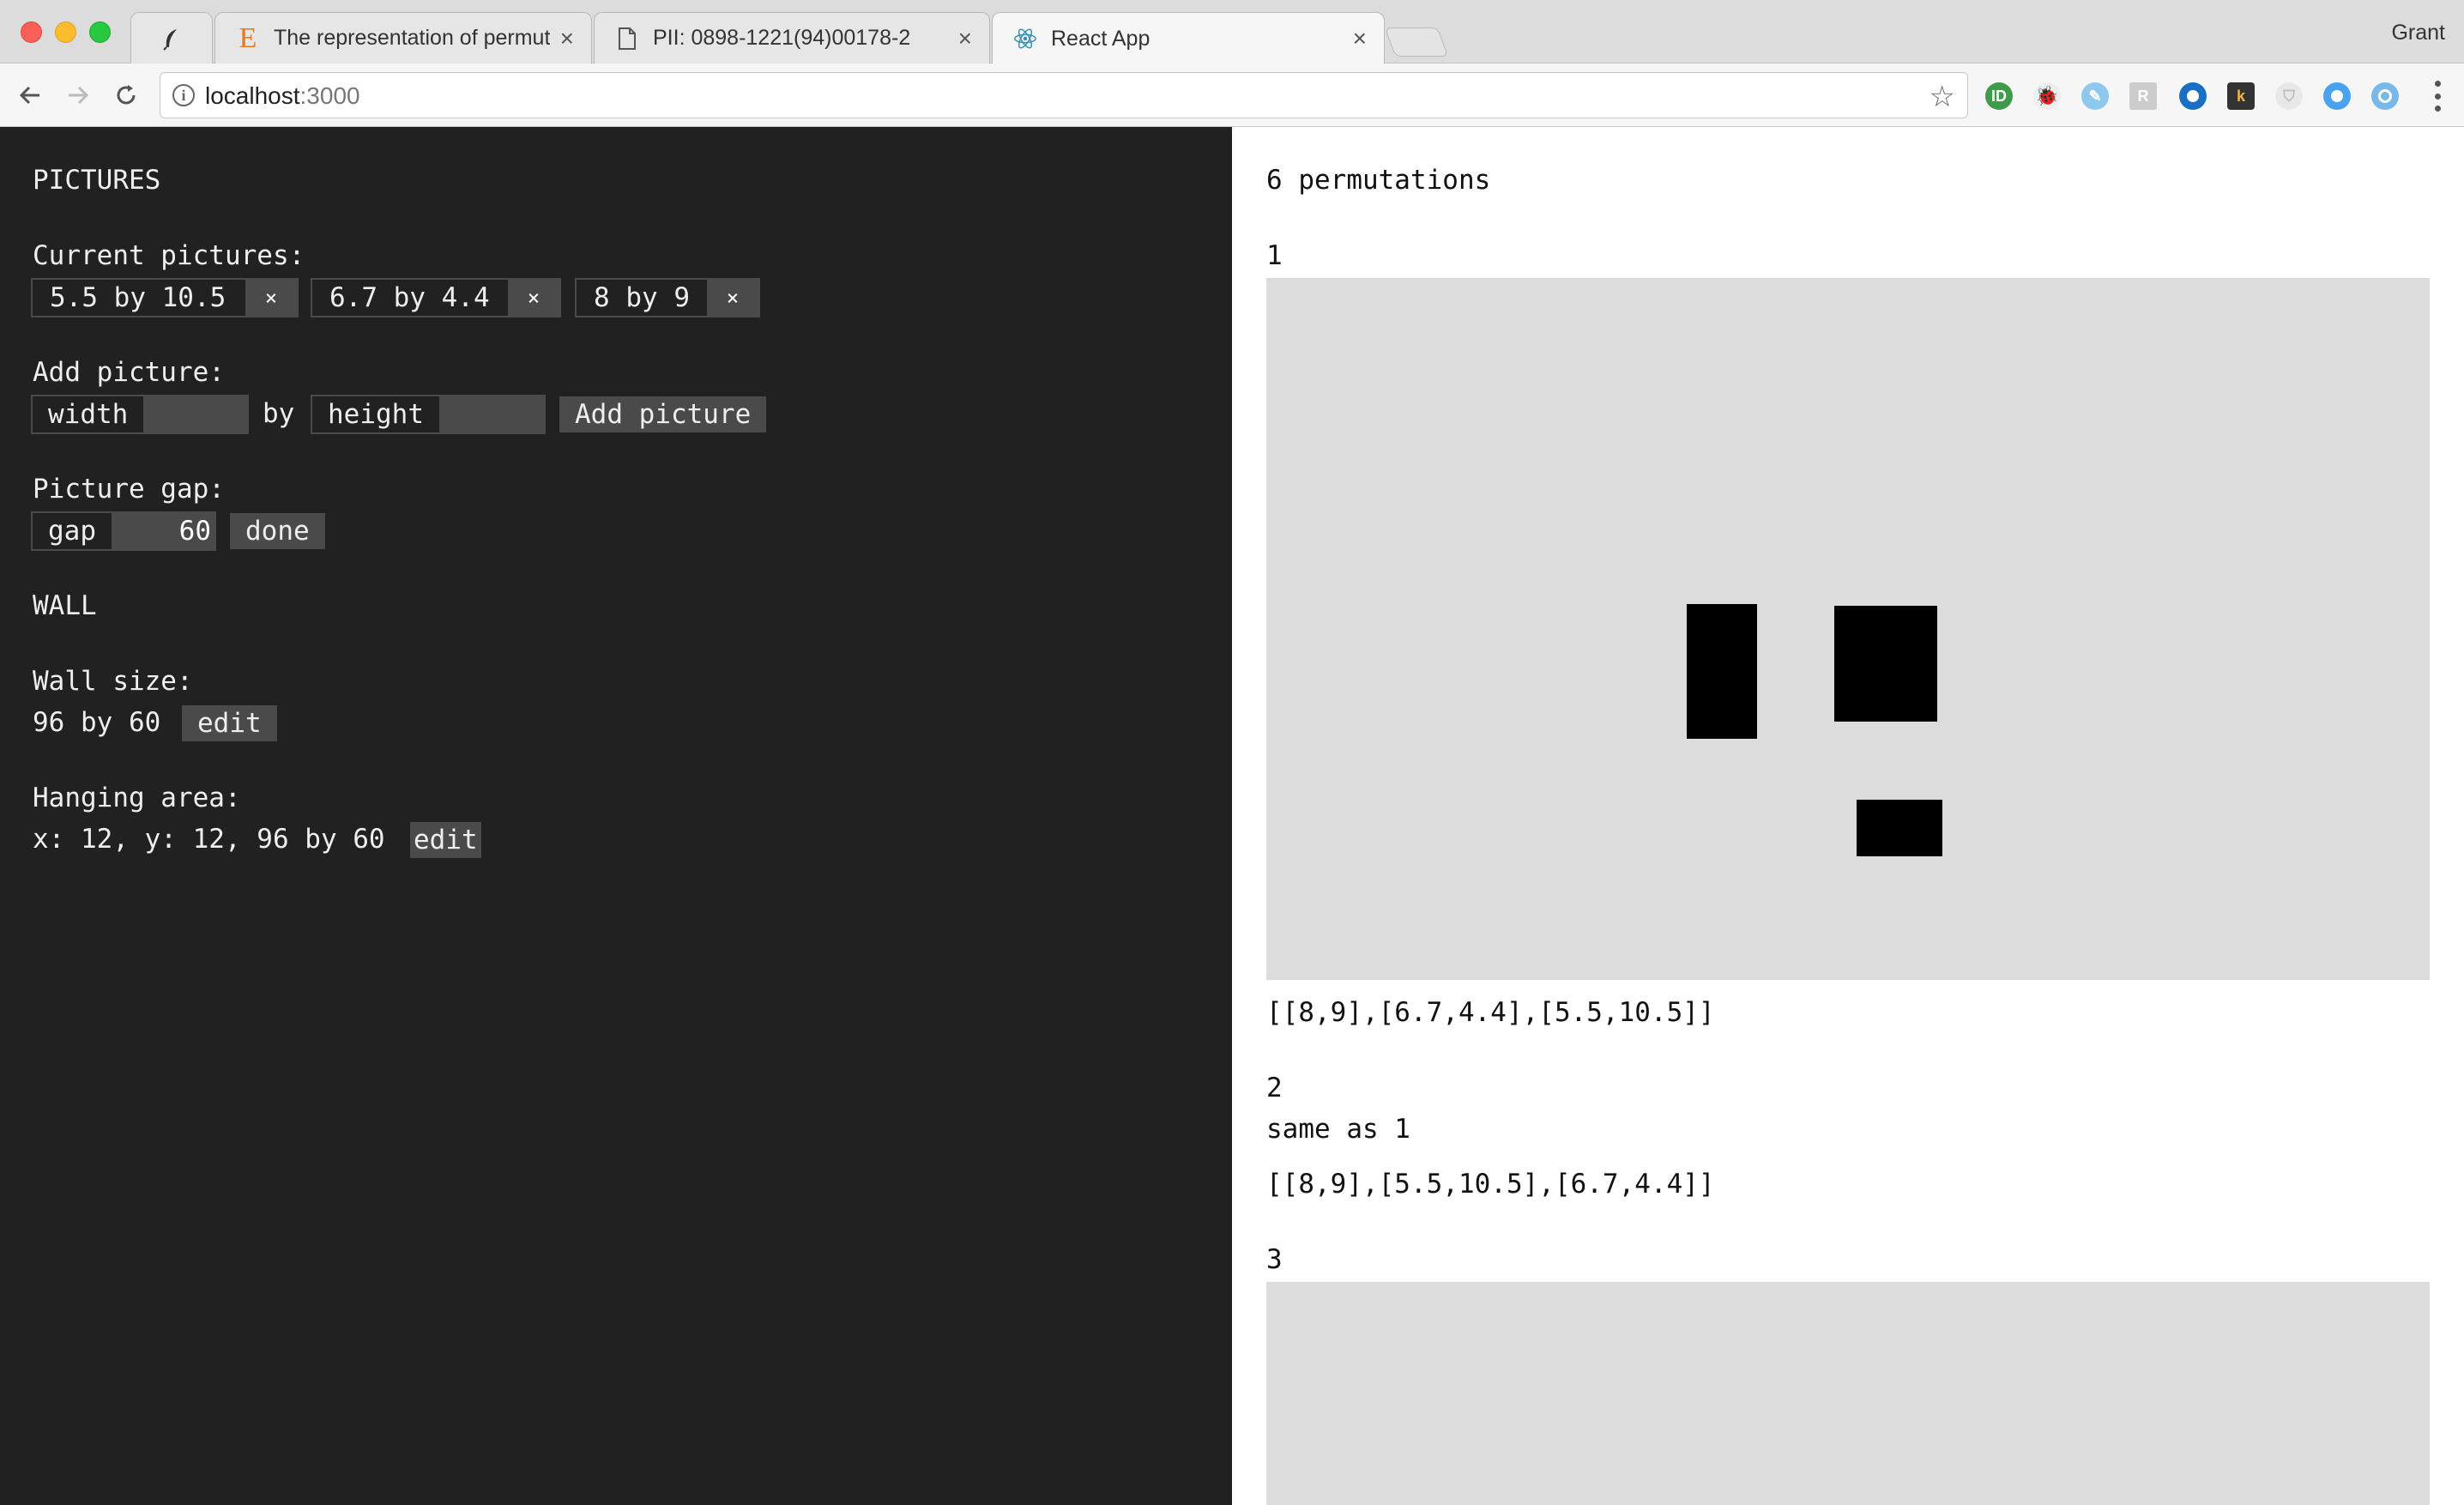 The height and width of the screenshot is (1505, 2464). Describe the element at coordinates (2289, 96) in the screenshot. I see `extension-shield-icon: ⛉` at that location.